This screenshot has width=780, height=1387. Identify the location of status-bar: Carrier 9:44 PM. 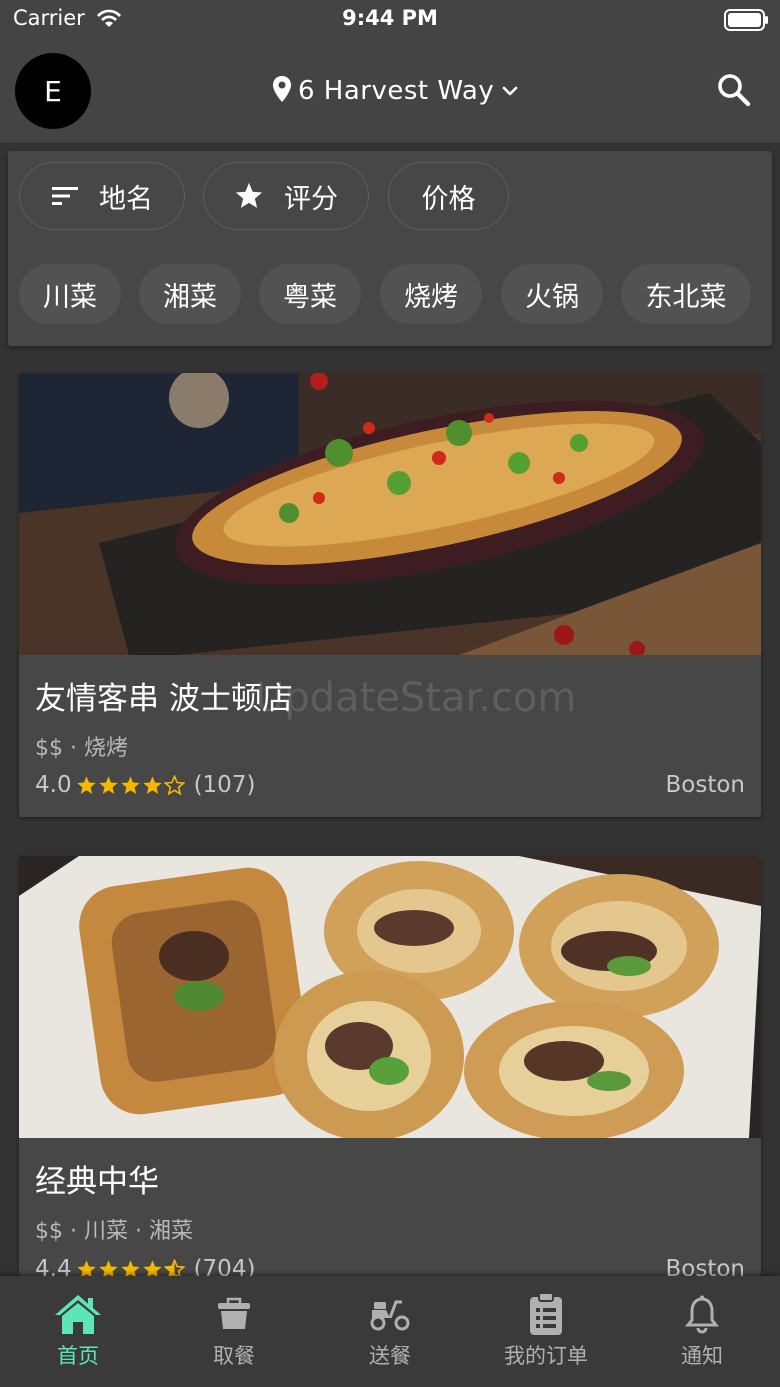
(390, 20).